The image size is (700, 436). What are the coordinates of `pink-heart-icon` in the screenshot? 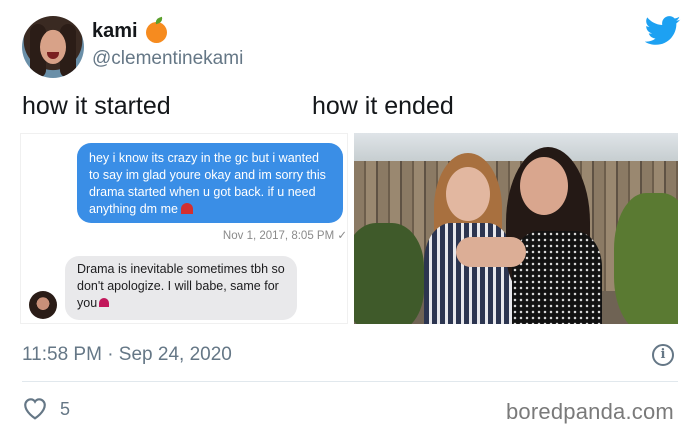 It's located at (104, 302).